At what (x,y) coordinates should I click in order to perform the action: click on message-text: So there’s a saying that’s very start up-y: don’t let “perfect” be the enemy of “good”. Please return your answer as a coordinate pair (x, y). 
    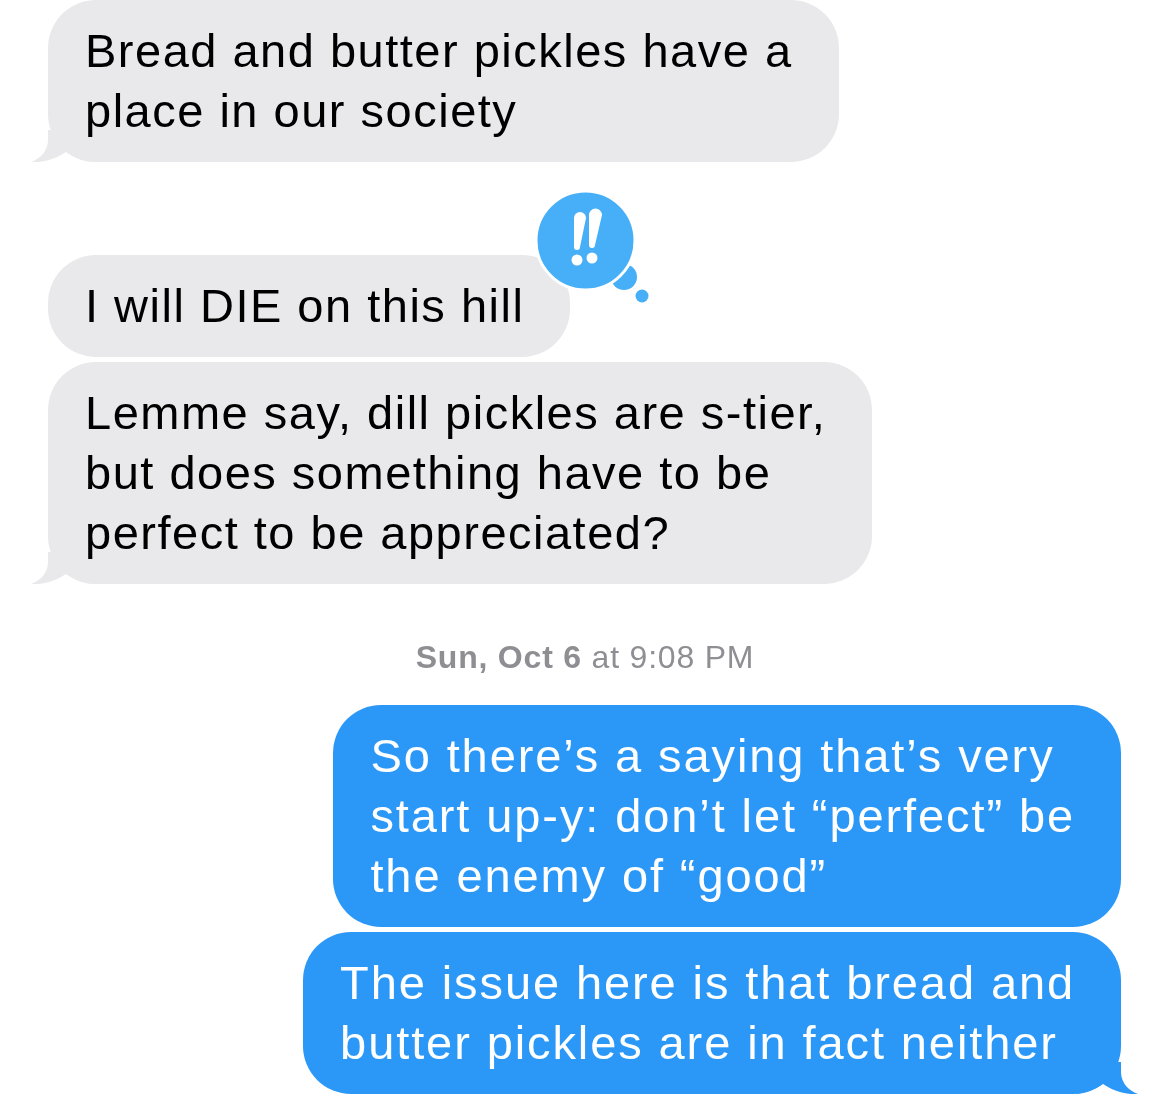
    Looking at the image, I should click on (722, 816).